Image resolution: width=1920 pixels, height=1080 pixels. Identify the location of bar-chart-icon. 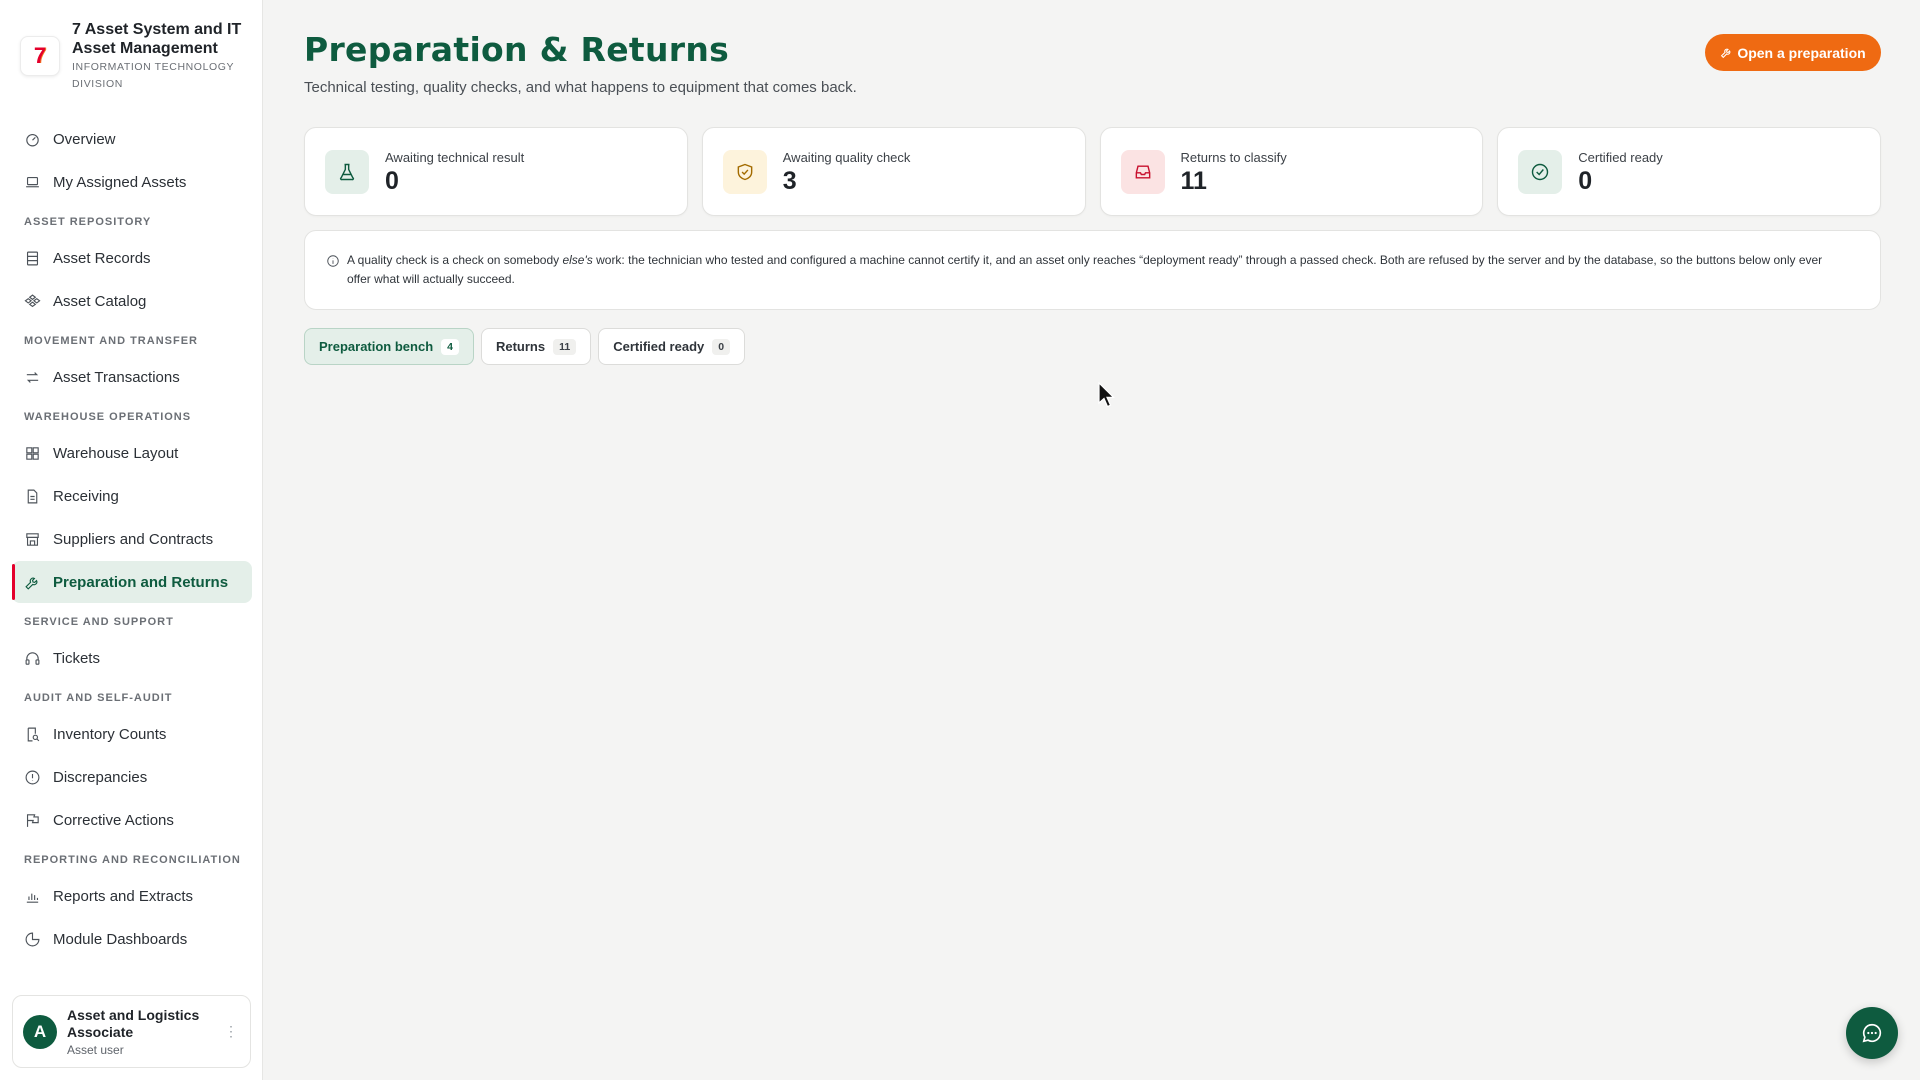
(32, 896).